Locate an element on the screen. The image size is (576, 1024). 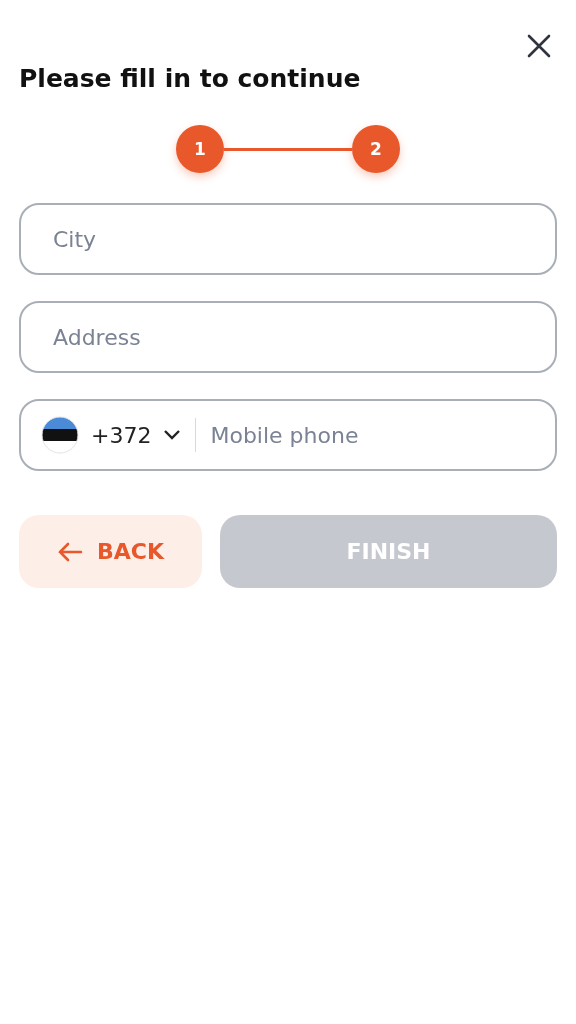
form-title: Please fill in to continue is located at coordinates (190, 78).